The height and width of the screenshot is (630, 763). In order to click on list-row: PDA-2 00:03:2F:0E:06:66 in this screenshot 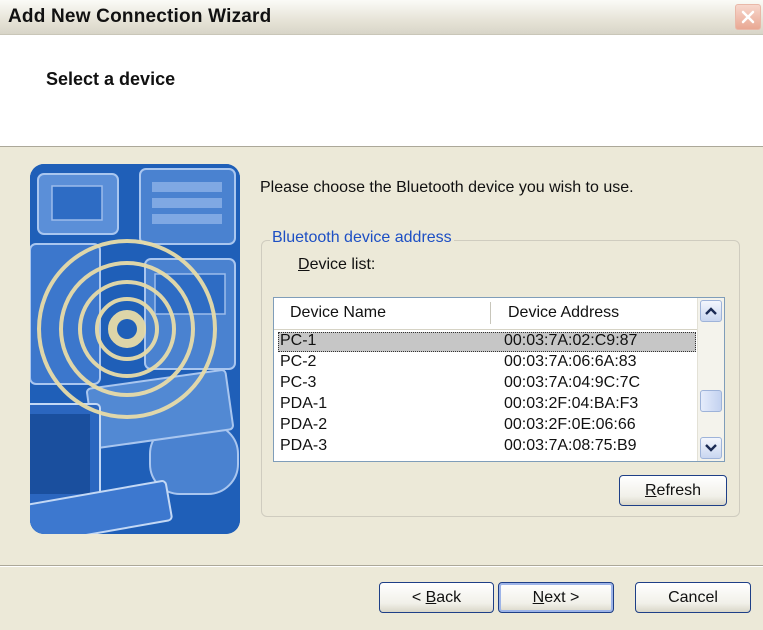, I will do `click(487, 426)`.